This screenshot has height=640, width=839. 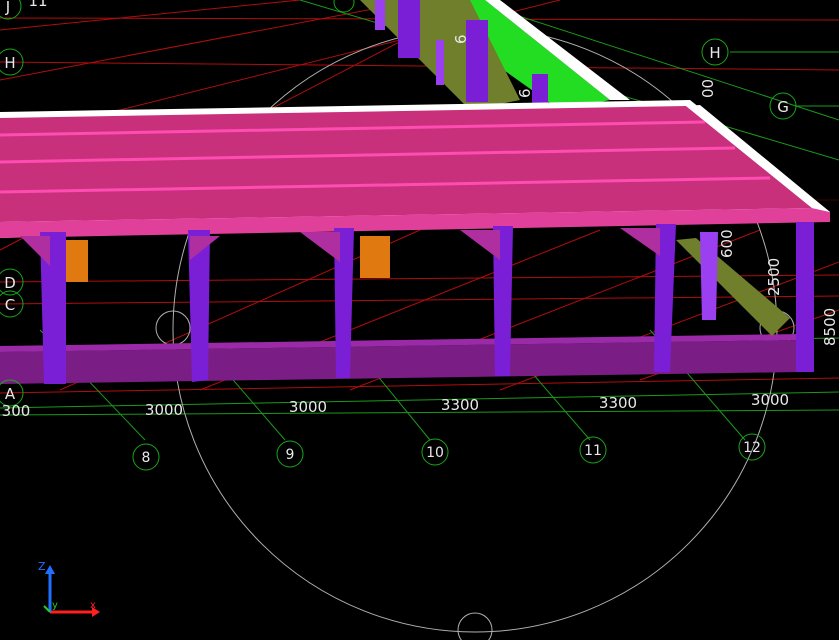 I want to click on vertical-dimension: 00, so click(x=708, y=88).